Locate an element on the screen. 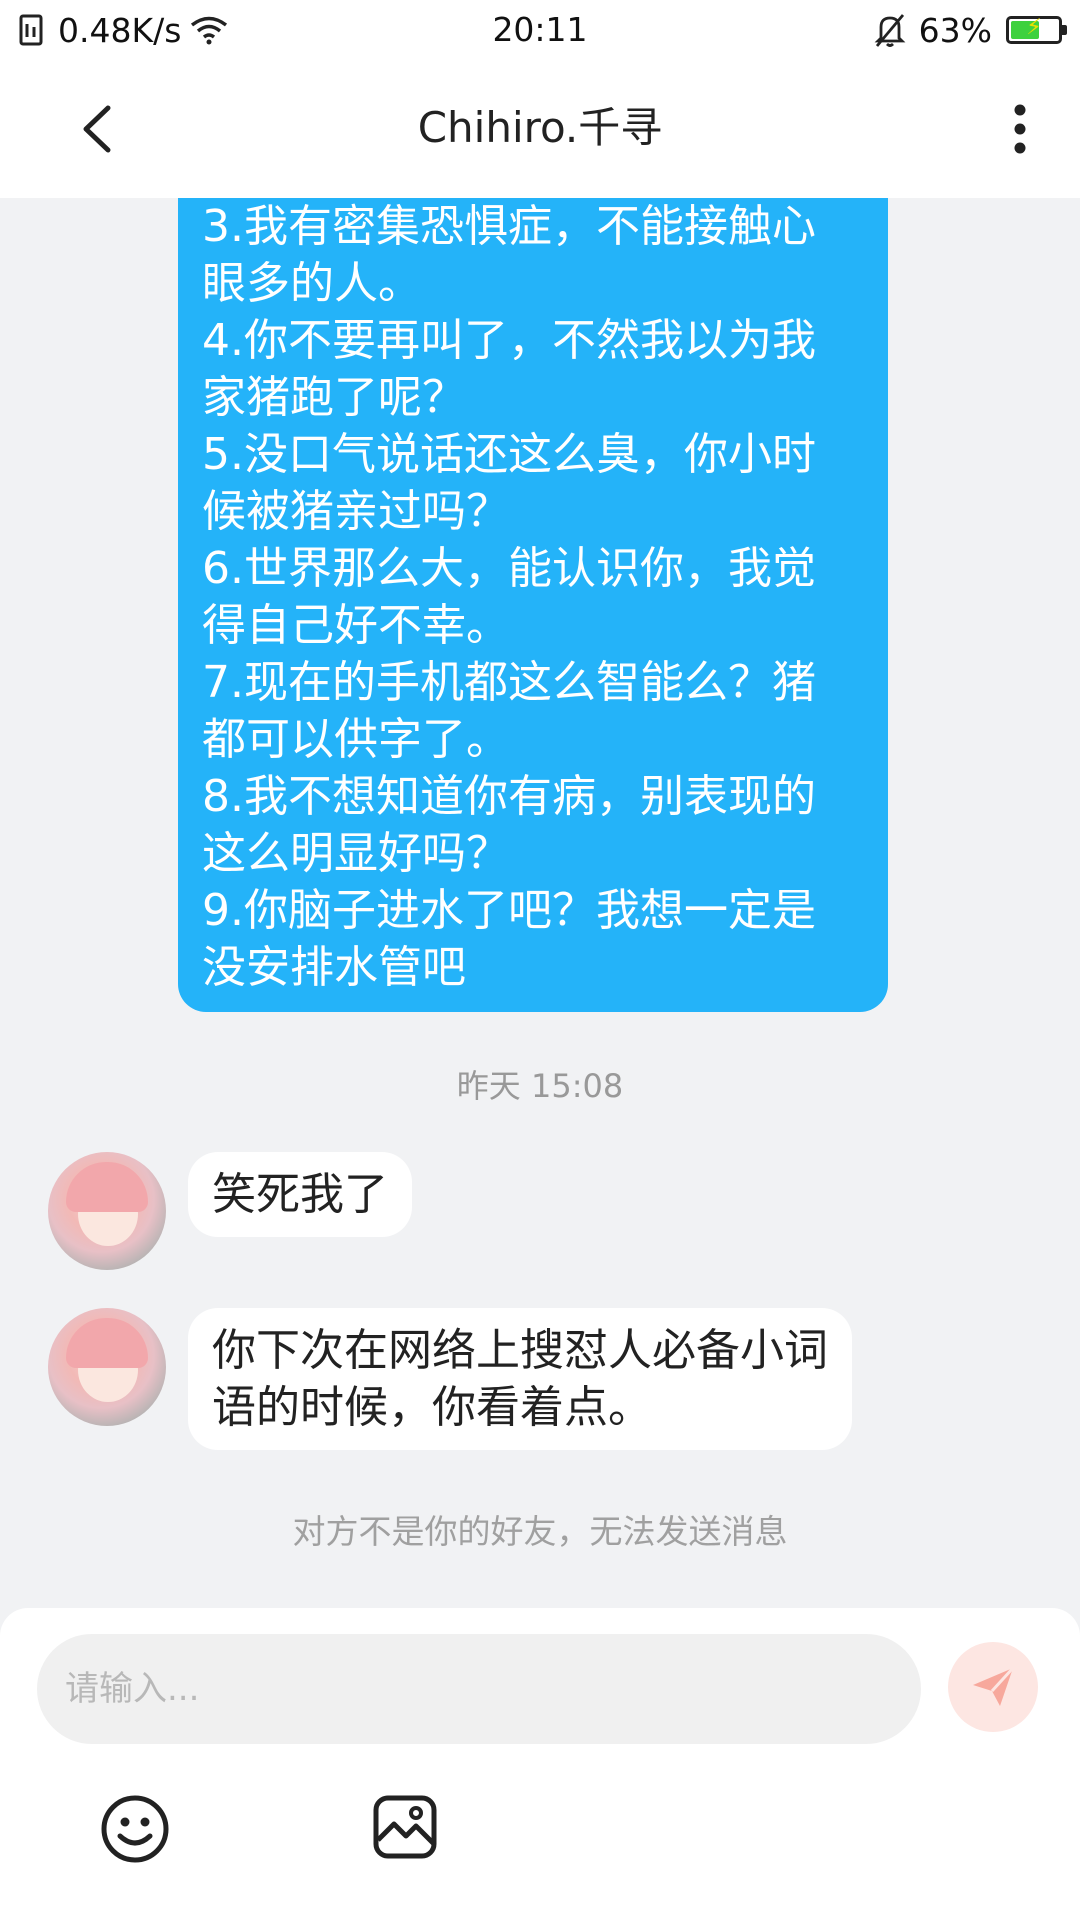 This screenshot has width=1080, height=1920. message-line: 没安排水管吧 is located at coordinates (334, 967).